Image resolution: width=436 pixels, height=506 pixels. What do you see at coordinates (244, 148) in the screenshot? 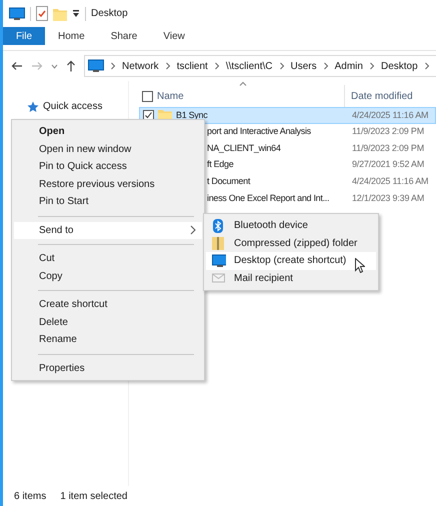
I see `file-name: NA_CLIENT_win64` at bounding box center [244, 148].